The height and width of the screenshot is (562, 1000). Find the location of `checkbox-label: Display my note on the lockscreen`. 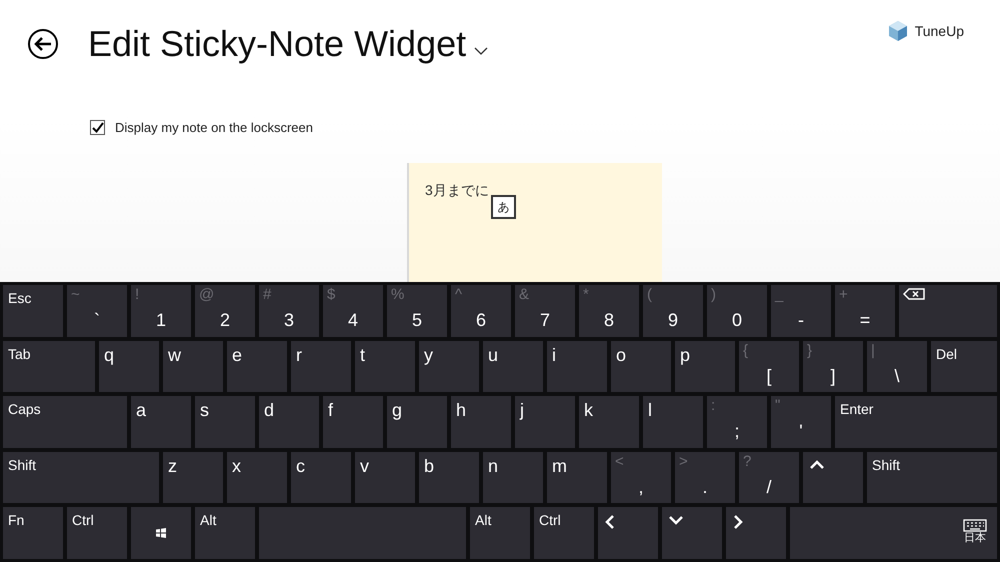

checkbox-label: Display my note on the lockscreen is located at coordinates (214, 128).